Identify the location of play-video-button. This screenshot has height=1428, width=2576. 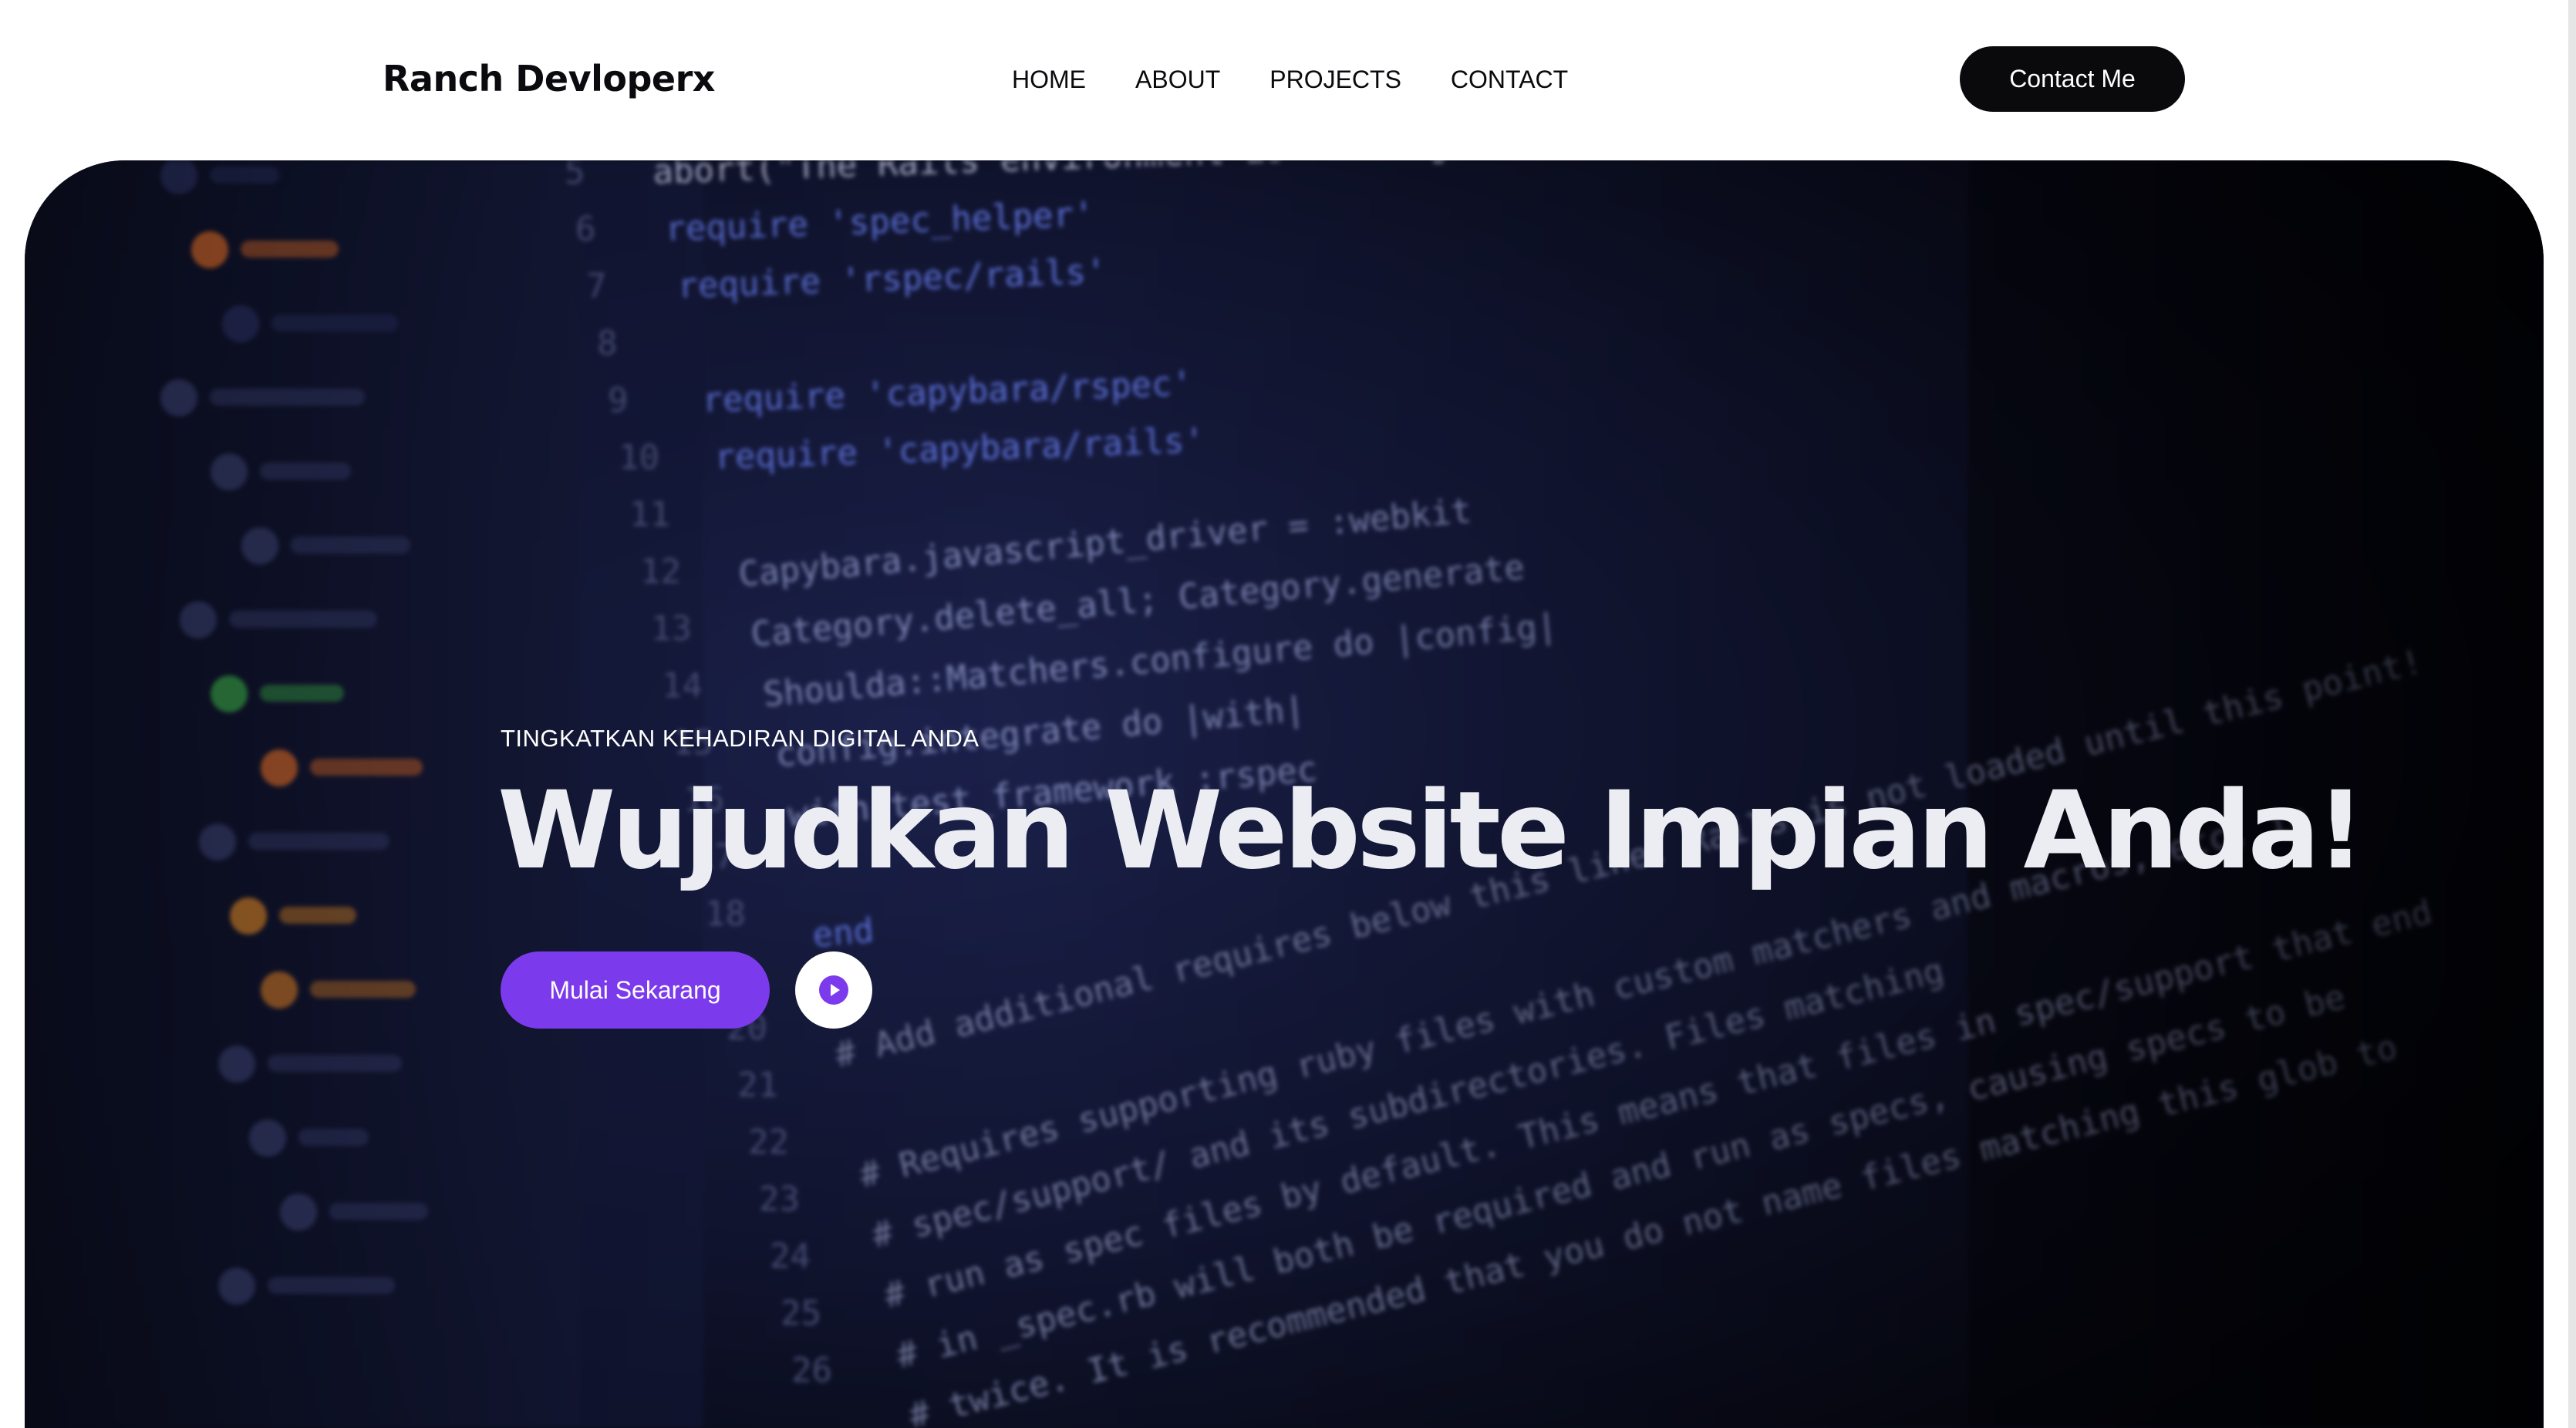
(833, 990).